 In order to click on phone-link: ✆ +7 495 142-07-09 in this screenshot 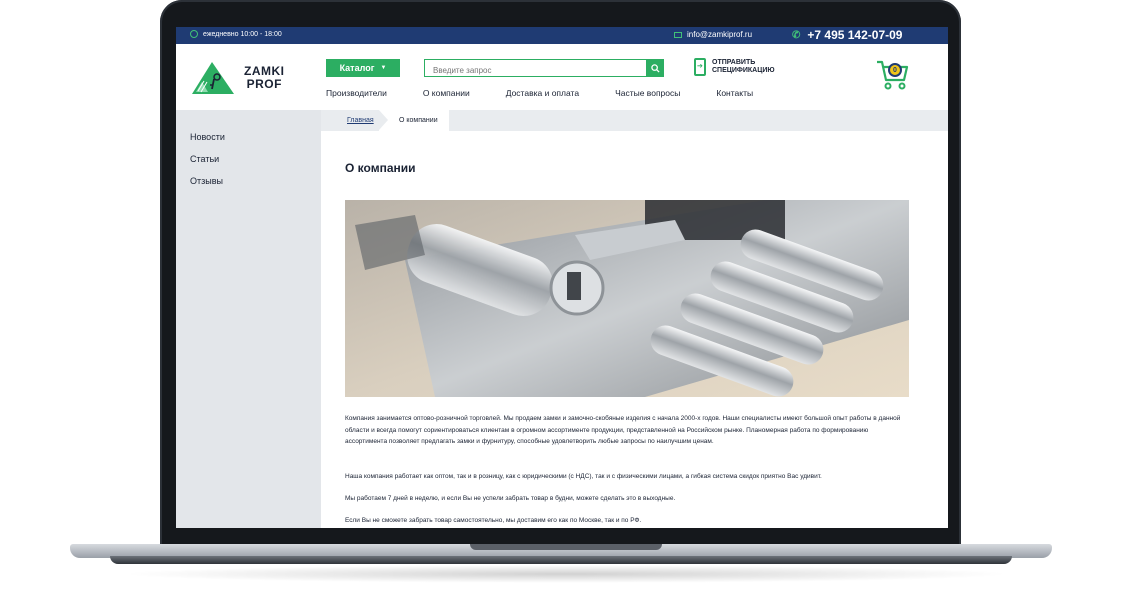, I will do `click(847, 35)`.